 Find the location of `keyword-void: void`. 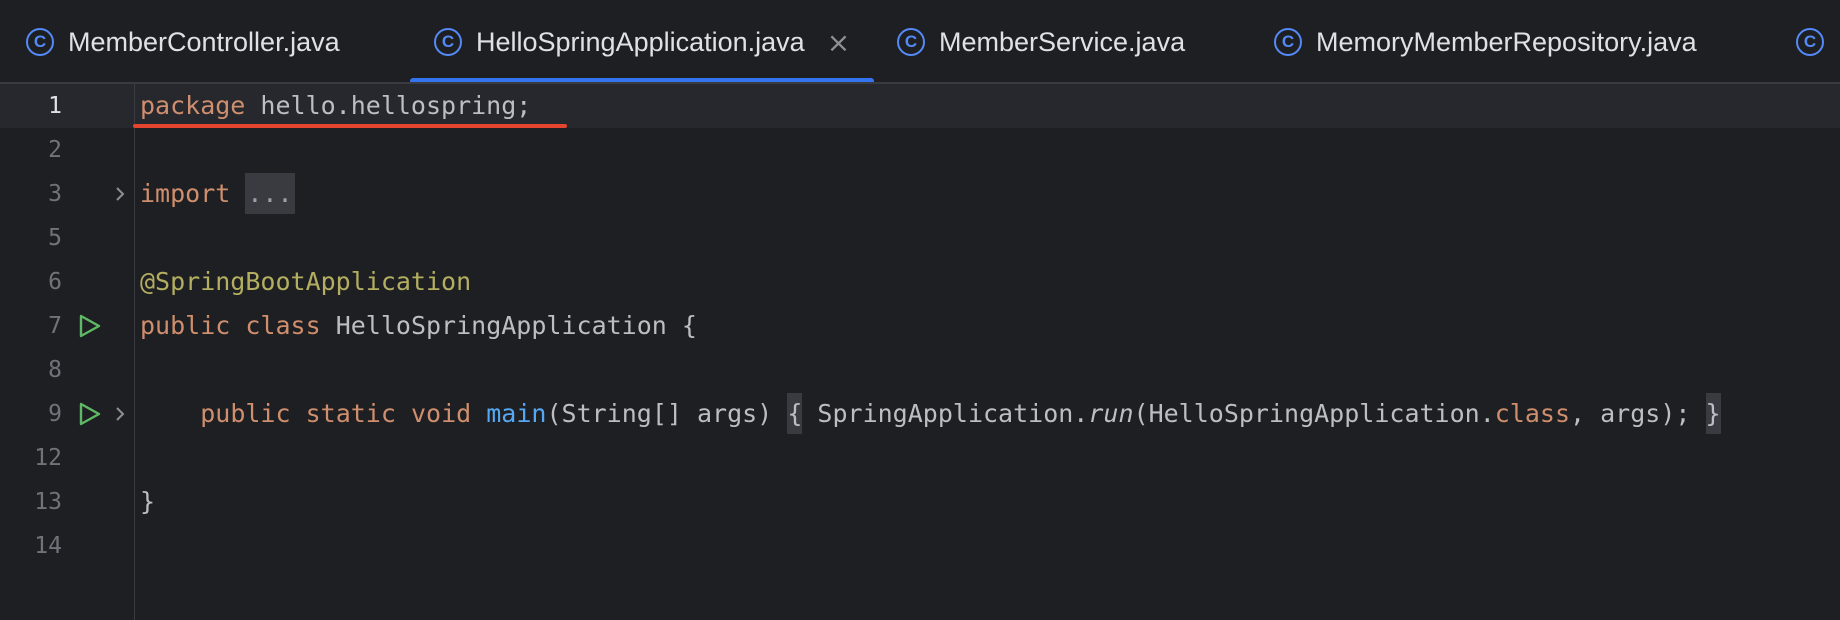

keyword-void: void is located at coordinates (441, 413).